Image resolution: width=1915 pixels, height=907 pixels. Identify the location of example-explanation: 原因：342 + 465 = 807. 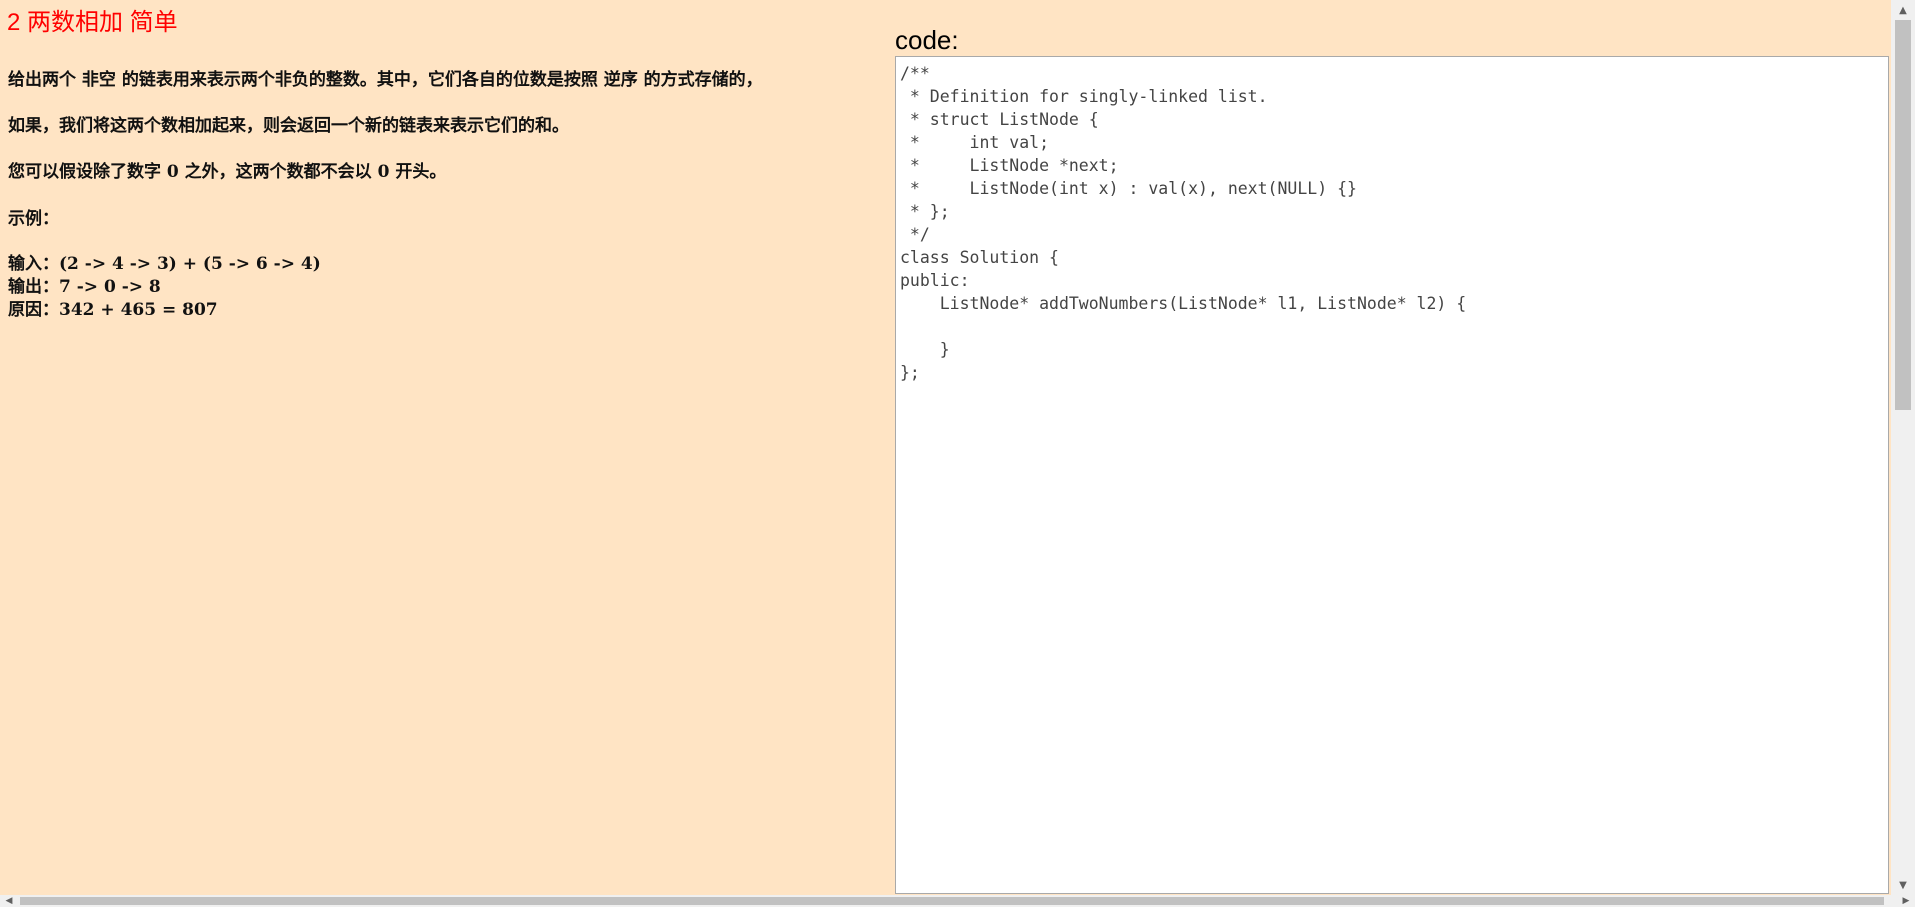
(113, 310).